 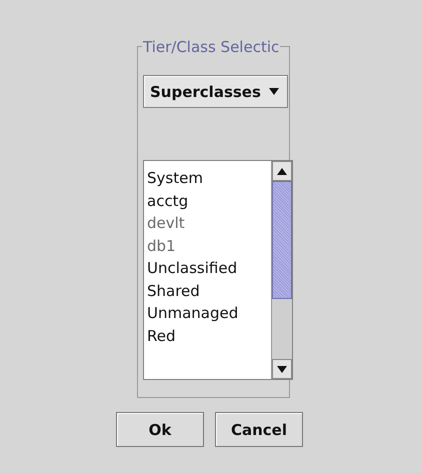 What do you see at coordinates (211, 47) in the screenshot?
I see `group-title: Tier/Class Selectic` at bounding box center [211, 47].